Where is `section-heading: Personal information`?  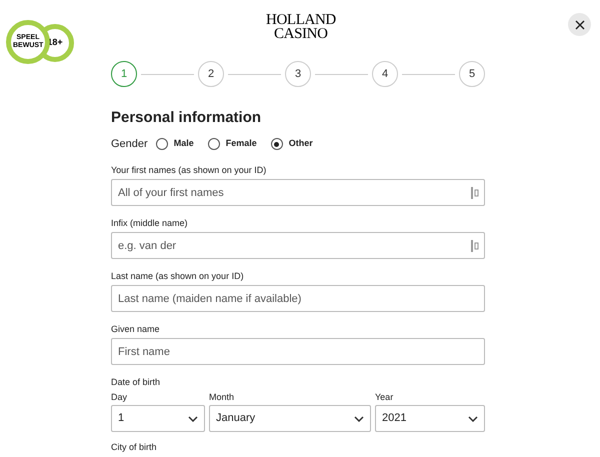
section-heading: Personal information is located at coordinates (186, 118).